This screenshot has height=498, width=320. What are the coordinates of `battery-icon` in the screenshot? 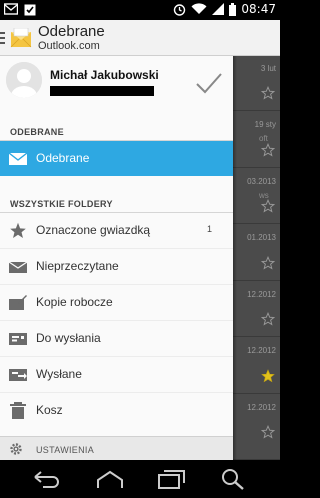 It's located at (233, 9).